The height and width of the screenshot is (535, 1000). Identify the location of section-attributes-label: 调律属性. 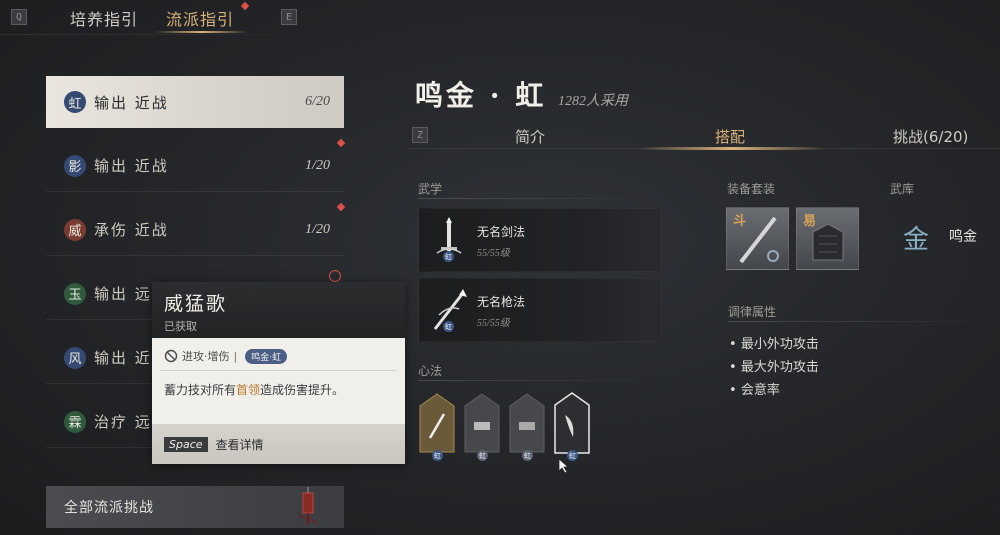
(752, 312).